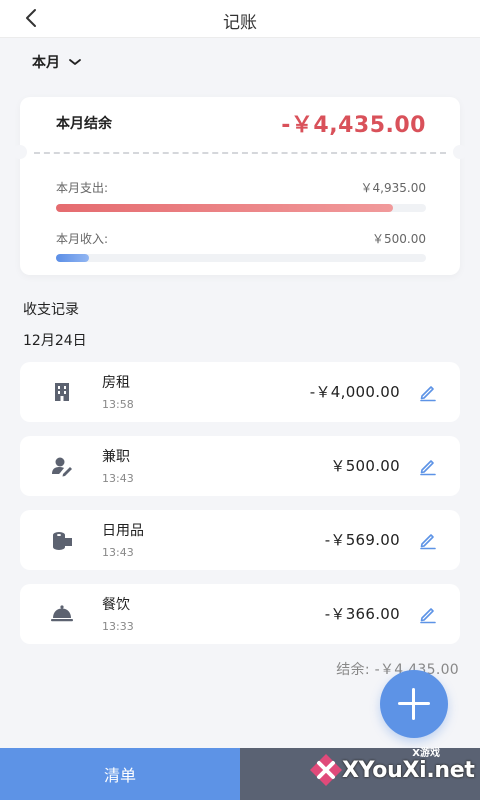 Image resolution: width=480 pixels, height=800 pixels. I want to click on expense-row: 本月支出: ￥4,935.00, so click(241, 187).